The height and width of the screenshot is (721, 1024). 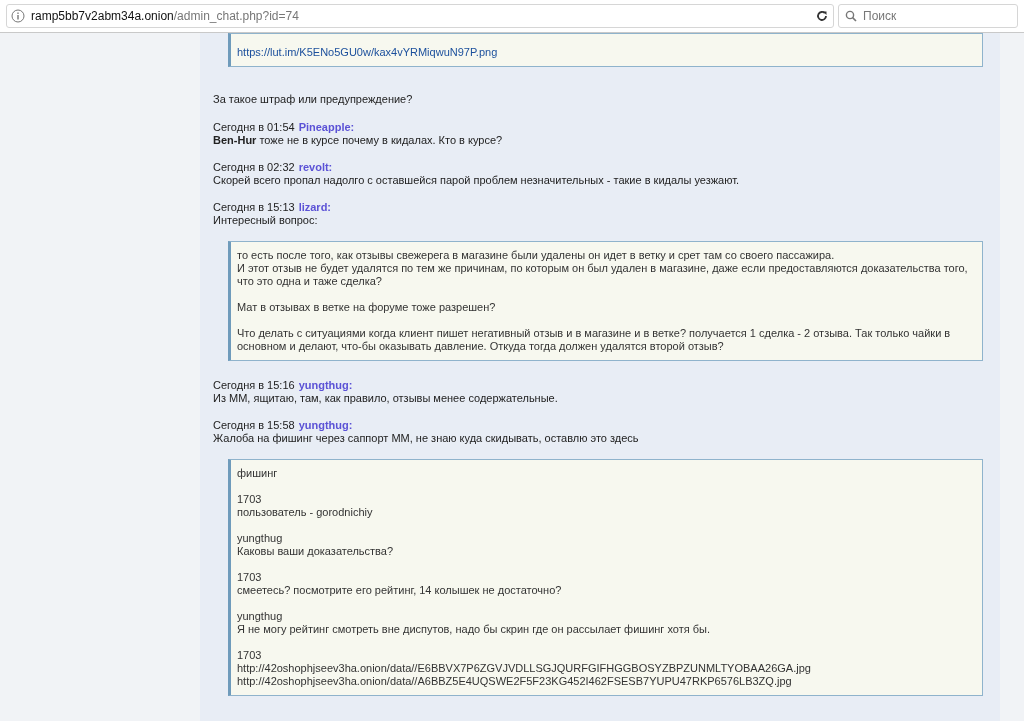 I want to click on quote-line: пользователь - gorodnichiy, so click(x=305, y=512).